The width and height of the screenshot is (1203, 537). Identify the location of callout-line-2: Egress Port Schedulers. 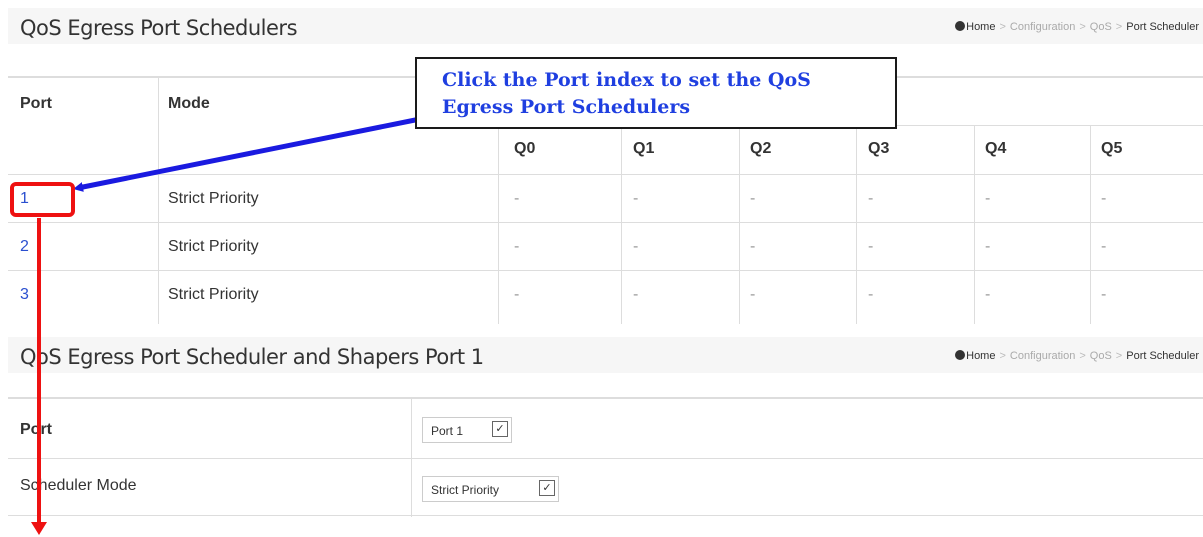
(566, 107).